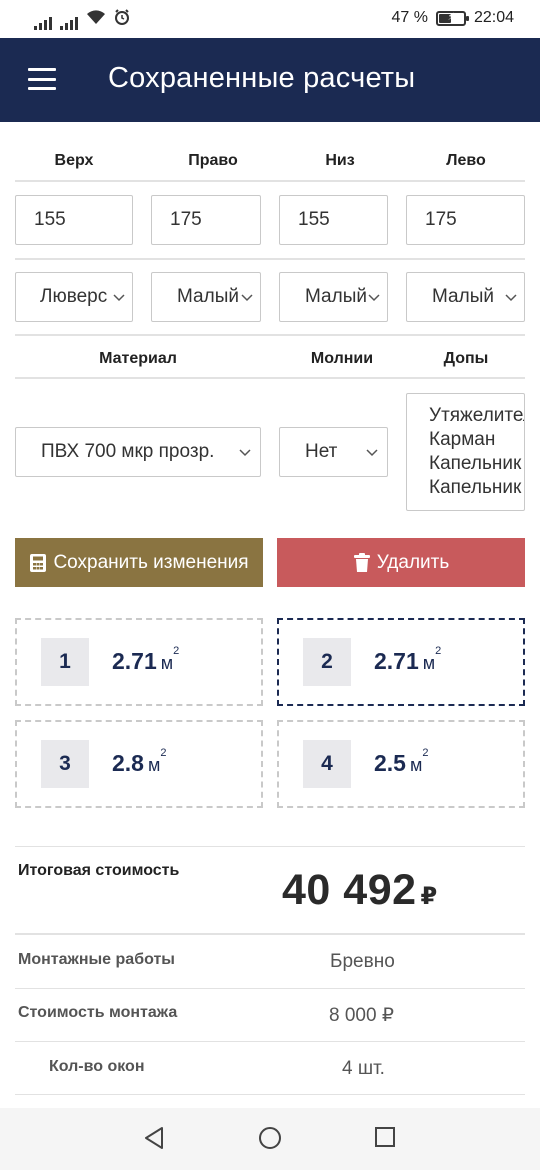 This screenshot has height=1170, width=540. I want to click on side-bottom-input: 155, so click(333, 220).